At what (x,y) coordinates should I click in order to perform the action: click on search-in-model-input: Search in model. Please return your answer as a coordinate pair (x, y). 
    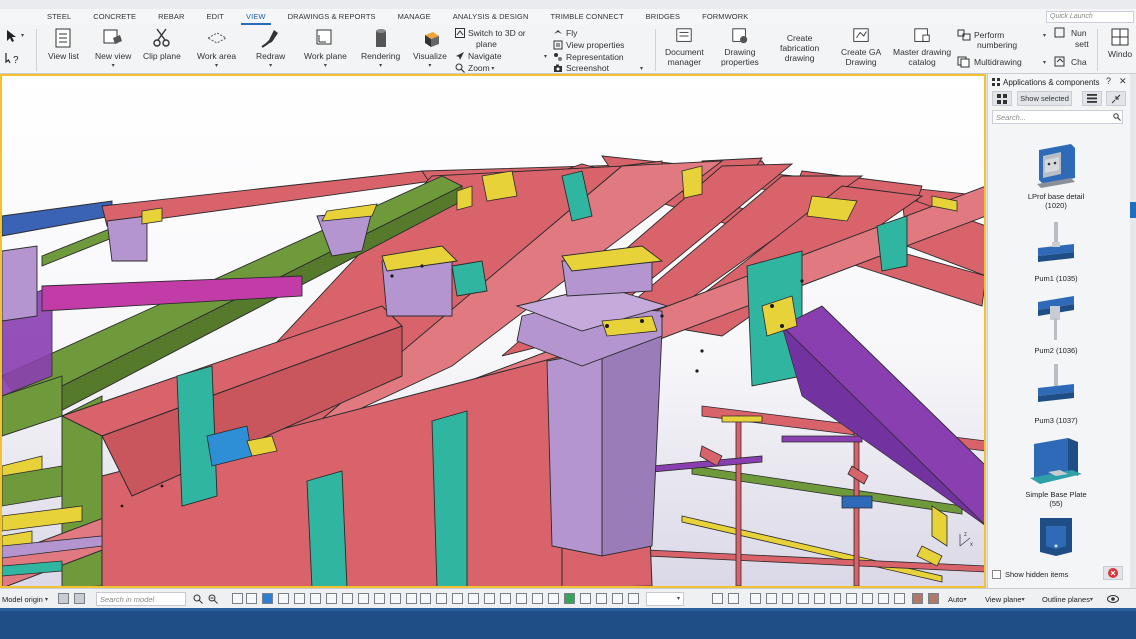
    Looking at the image, I should click on (141, 599).